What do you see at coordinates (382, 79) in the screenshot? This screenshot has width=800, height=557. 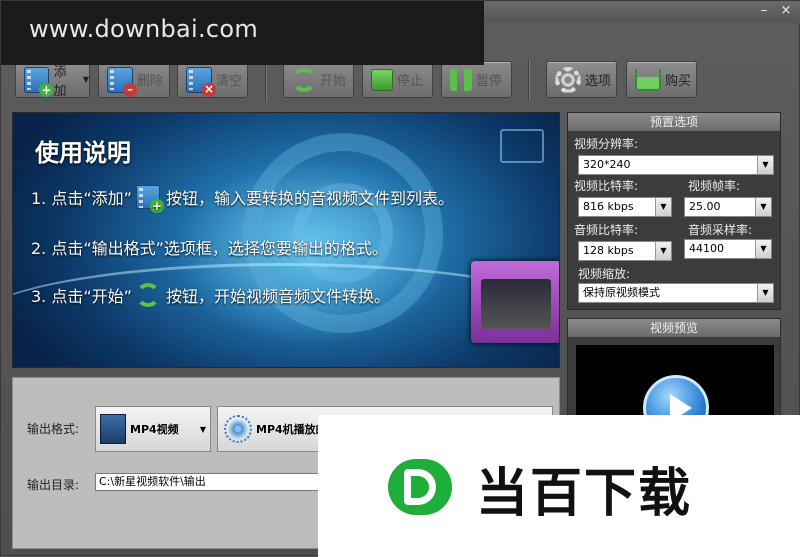 I see `stop-icon` at bounding box center [382, 79].